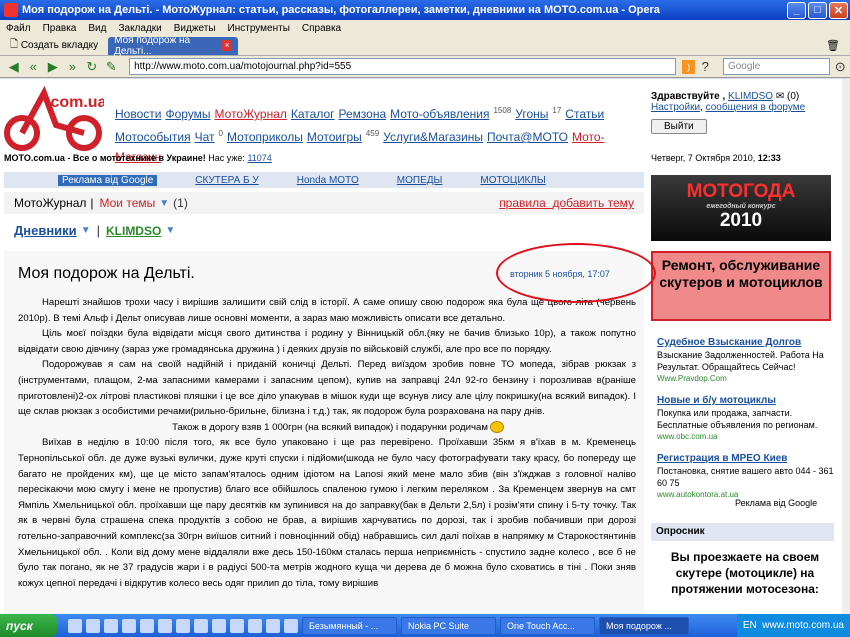 Image resolution: width=850 pixels, height=637 pixels. What do you see at coordinates (557, 110) in the screenshot?
I see `nav-count-badge: 17` at bounding box center [557, 110].